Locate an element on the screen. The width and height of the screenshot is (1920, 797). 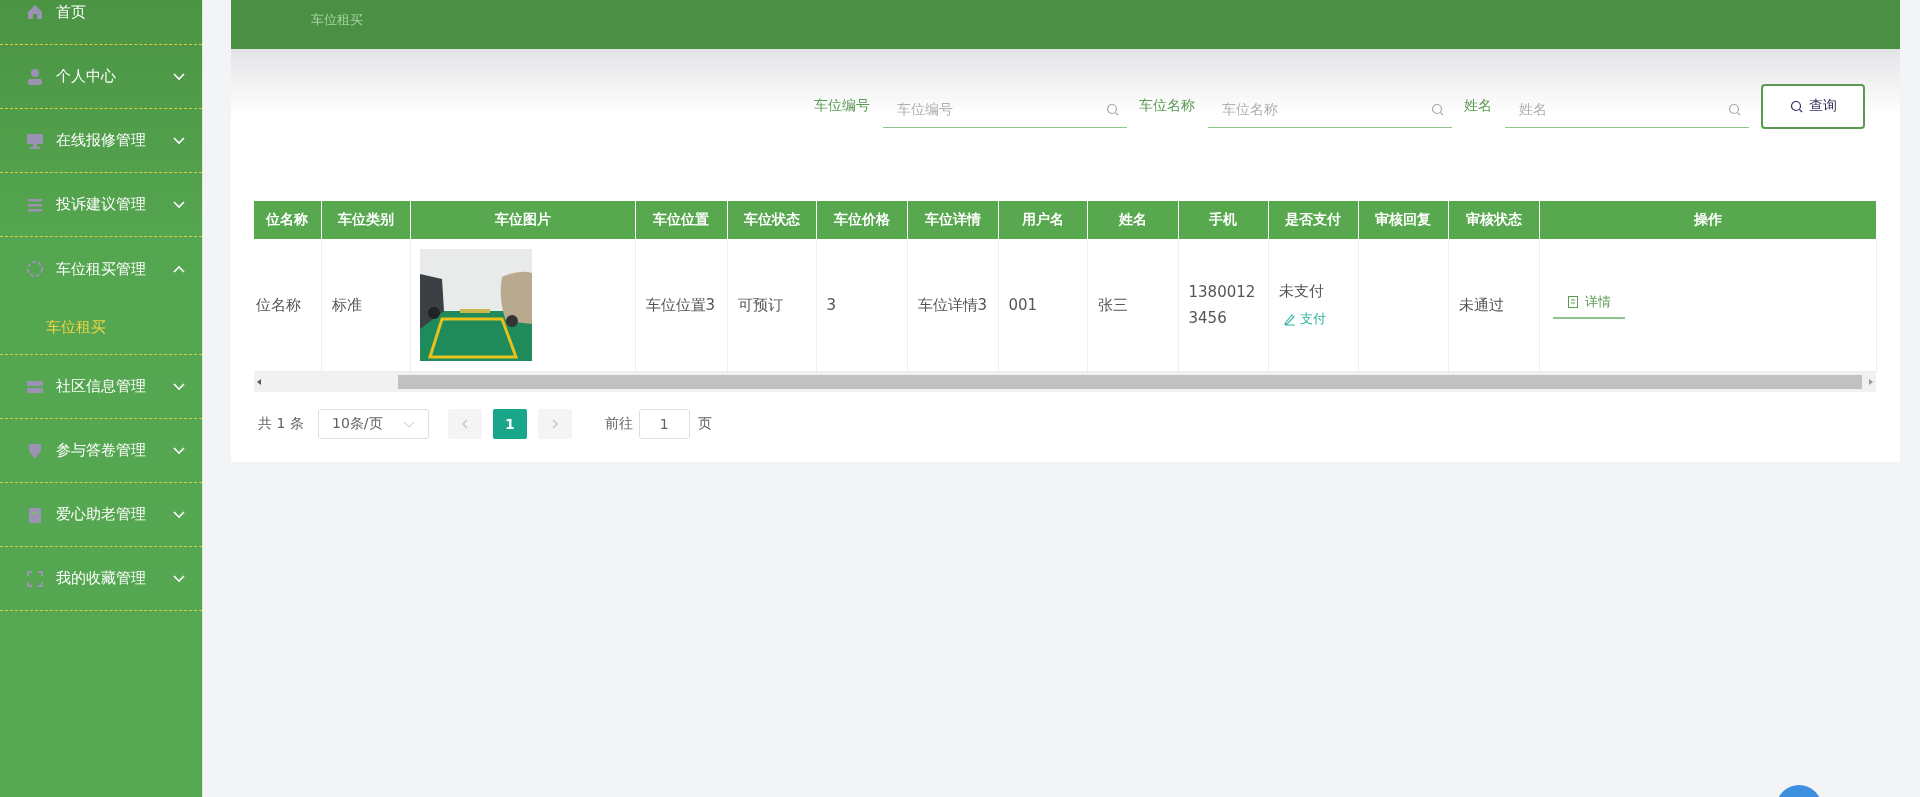
table-cell: 车位位置3 is located at coordinates (680, 305).